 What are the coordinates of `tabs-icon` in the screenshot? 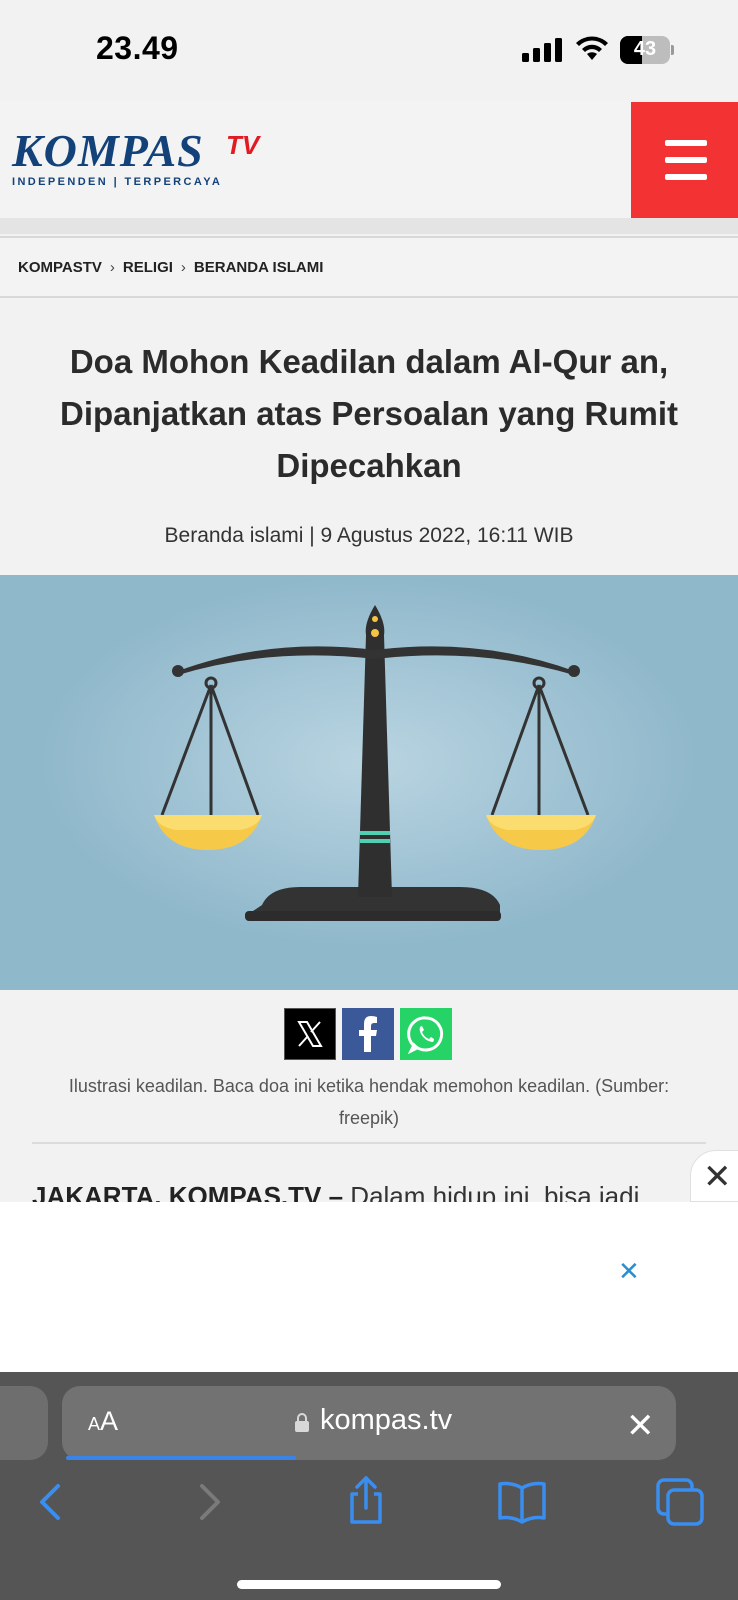 It's located at (680, 1502).